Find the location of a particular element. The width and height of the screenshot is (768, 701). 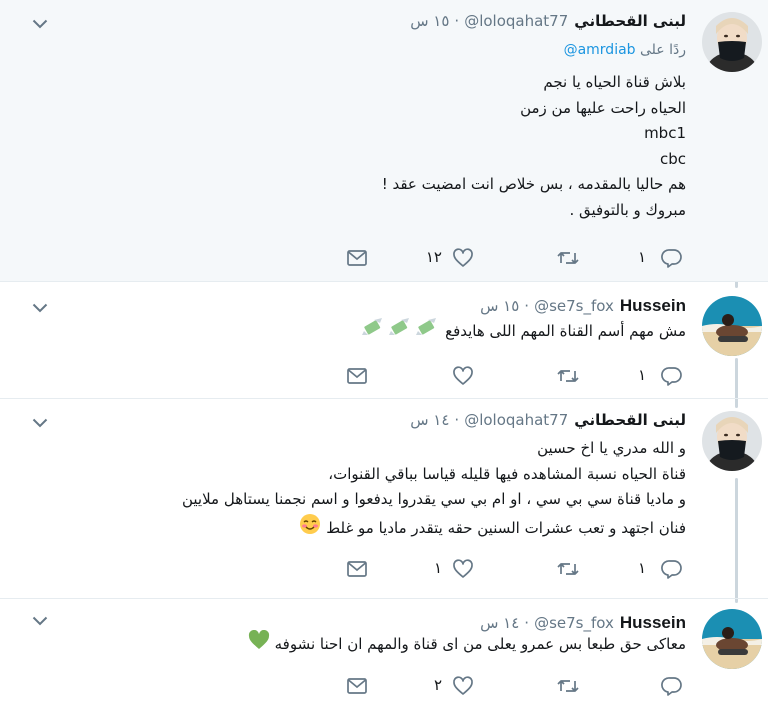

like-count: ١٢ is located at coordinates (433, 257).